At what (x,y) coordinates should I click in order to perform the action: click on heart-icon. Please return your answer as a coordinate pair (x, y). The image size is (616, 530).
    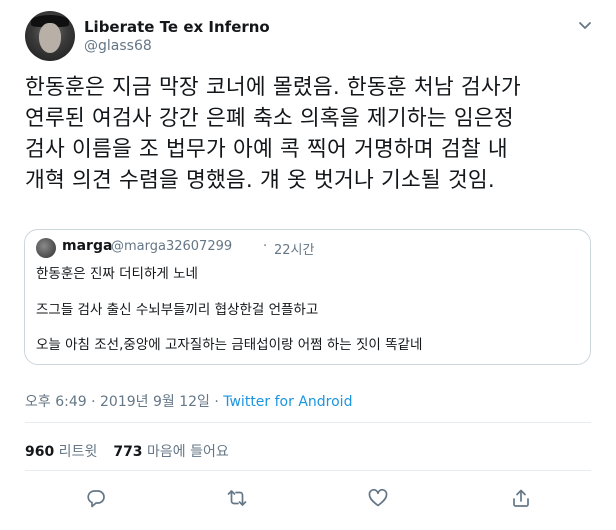
    Looking at the image, I should click on (378, 498).